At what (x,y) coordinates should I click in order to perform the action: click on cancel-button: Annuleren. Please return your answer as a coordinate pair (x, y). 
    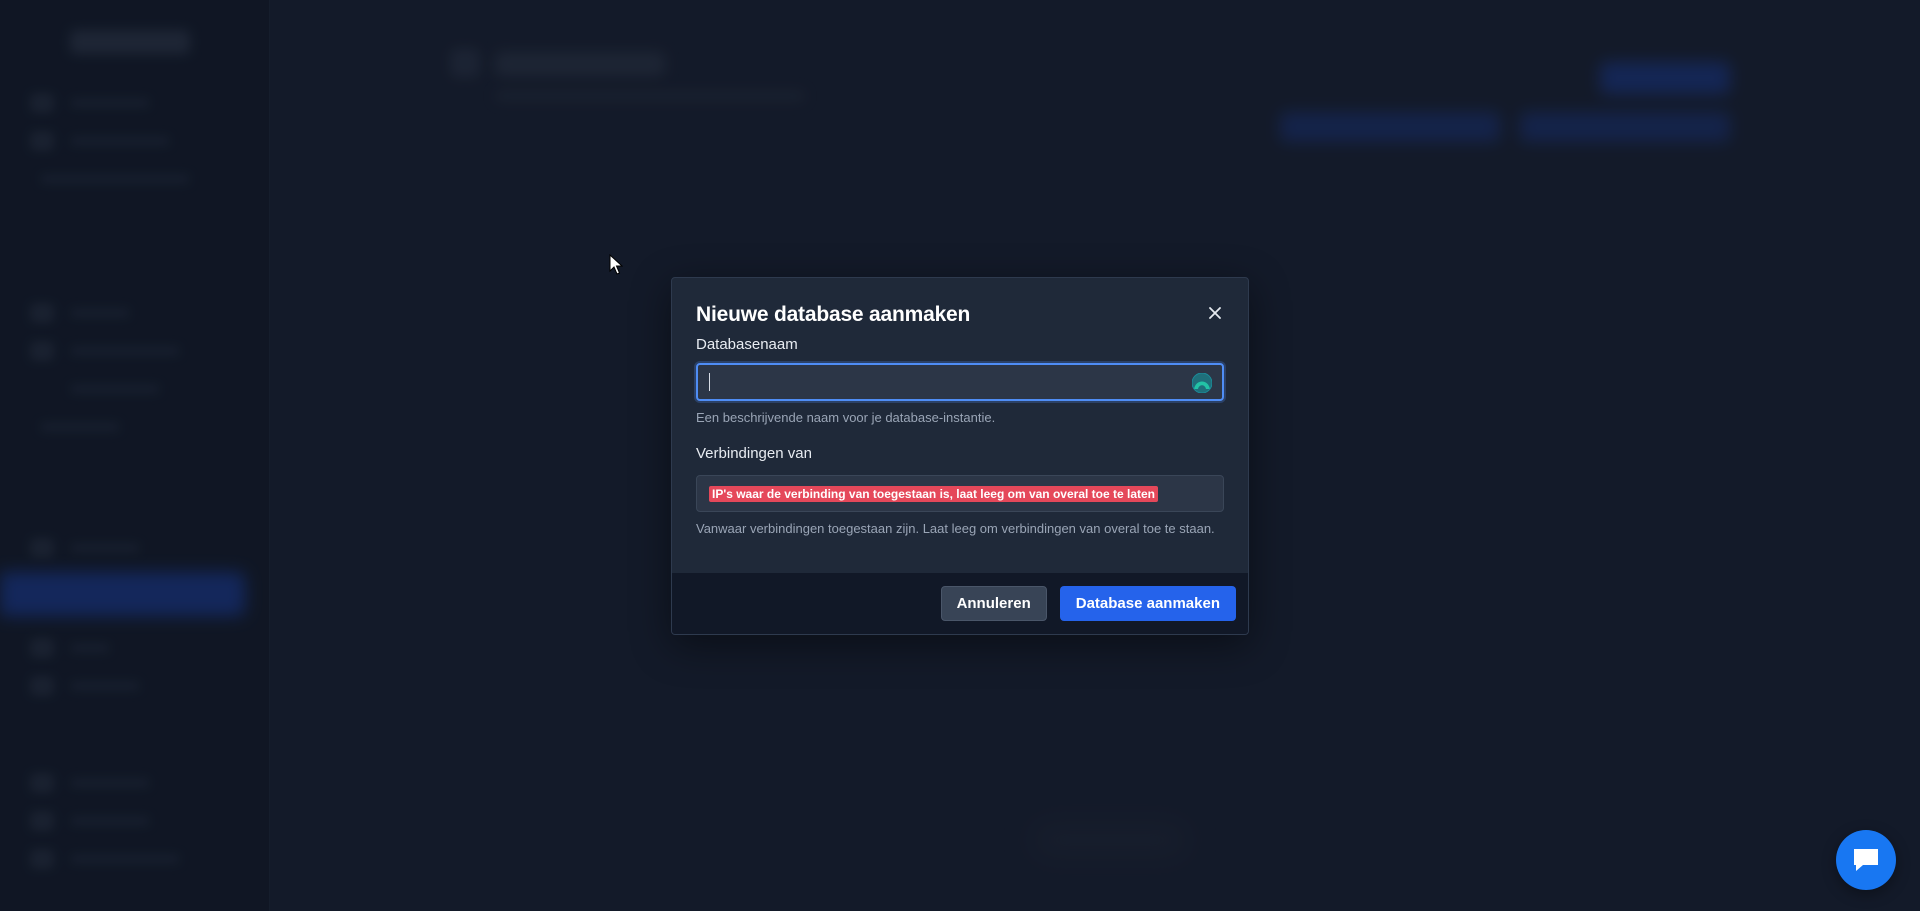
    Looking at the image, I should click on (993, 603).